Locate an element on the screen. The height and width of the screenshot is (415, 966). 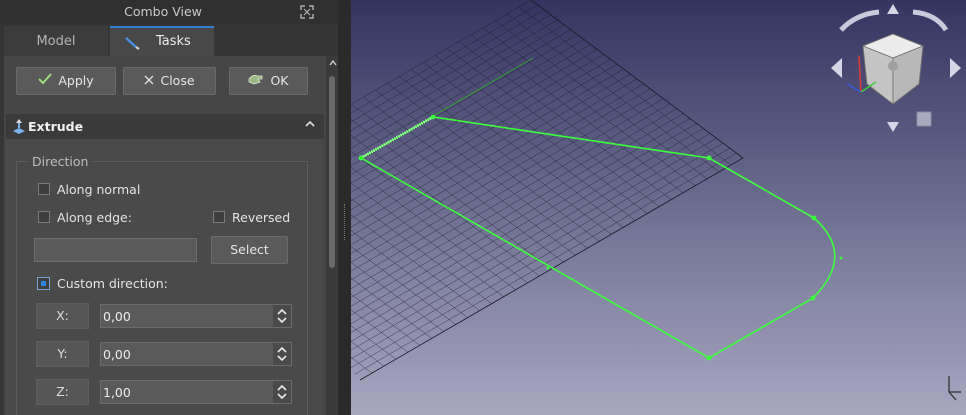
tab-model: Model is located at coordinates (56, 41).